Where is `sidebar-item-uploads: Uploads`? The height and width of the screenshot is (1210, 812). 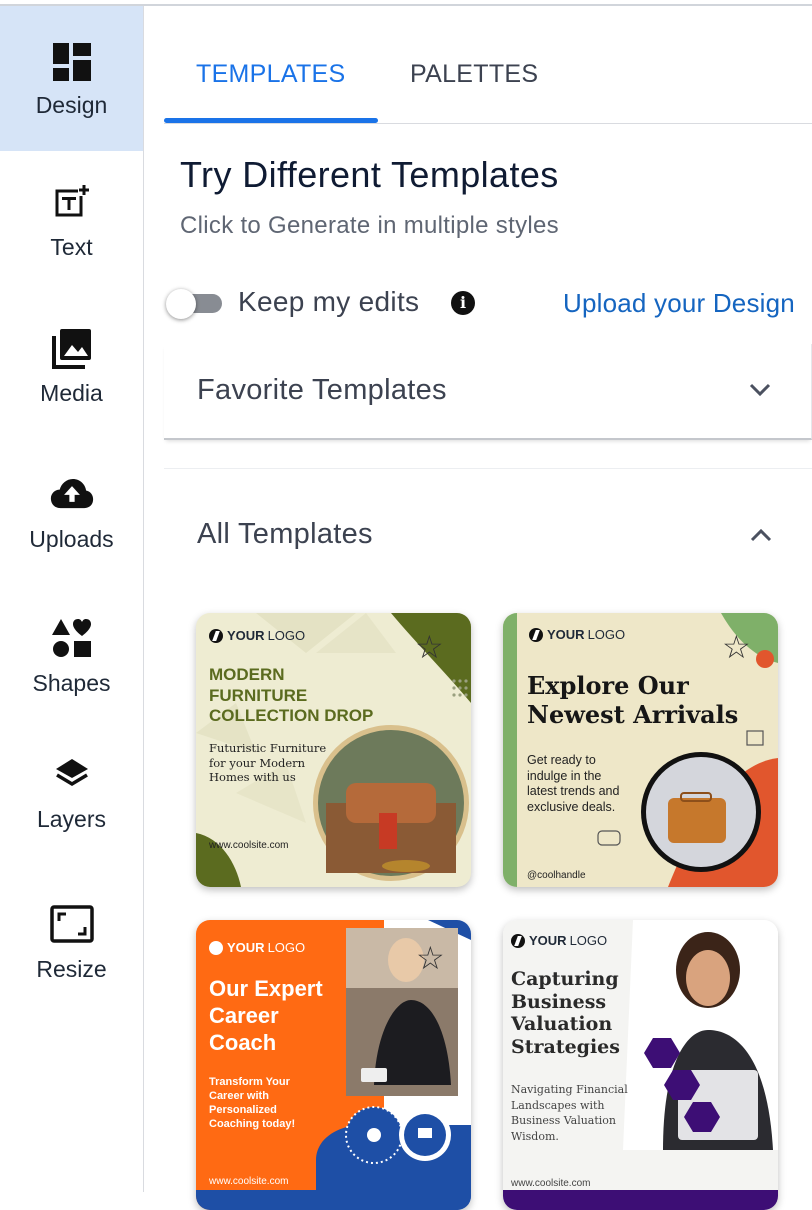 sidebar-item-uploads: Uploads is located at coordinates (71, 512).